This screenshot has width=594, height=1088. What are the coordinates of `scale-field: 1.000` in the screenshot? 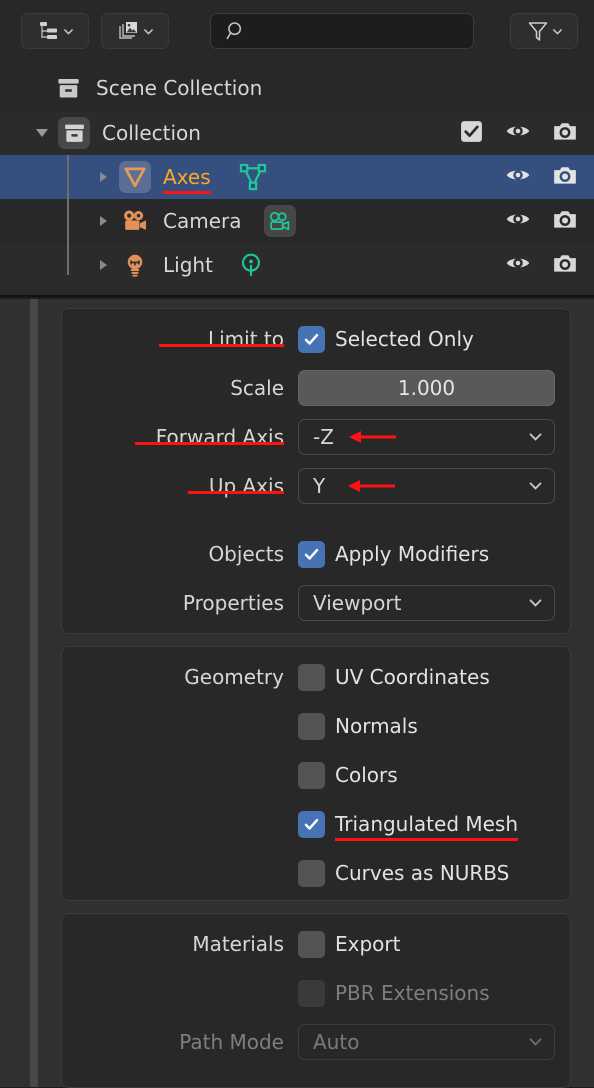 It's located at (426, 388).